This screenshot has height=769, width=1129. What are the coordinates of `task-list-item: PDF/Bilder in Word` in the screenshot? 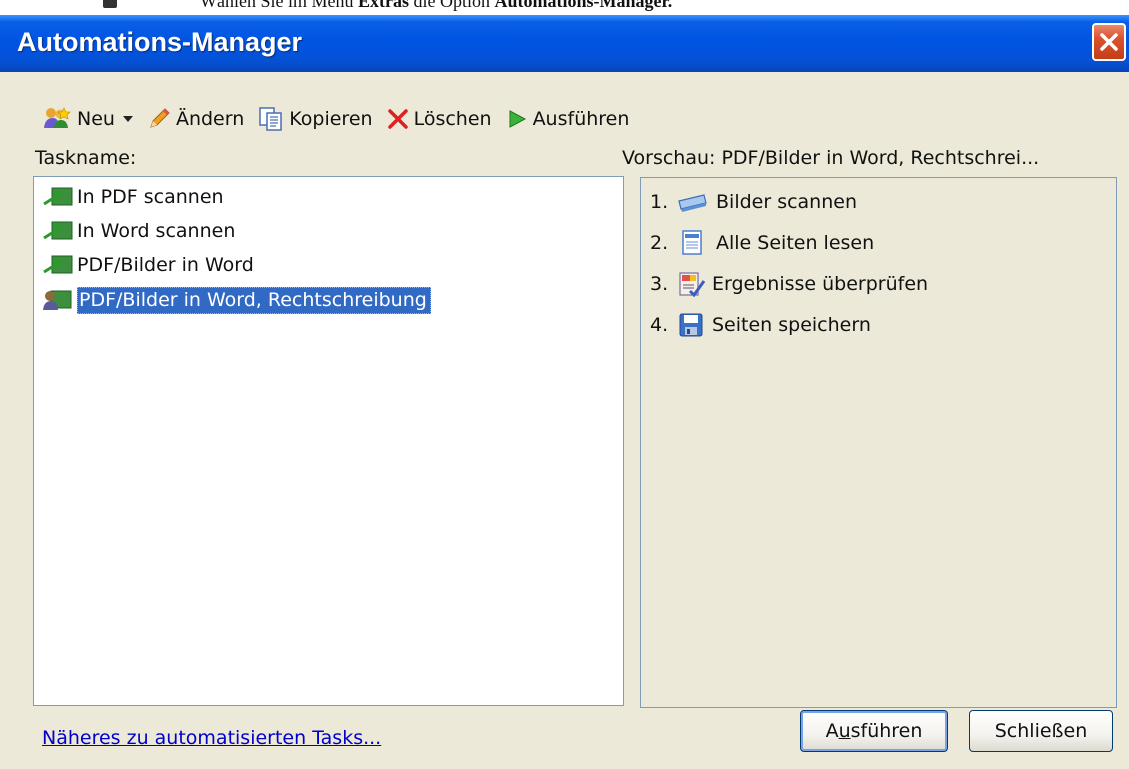 It's located at (148, 265).